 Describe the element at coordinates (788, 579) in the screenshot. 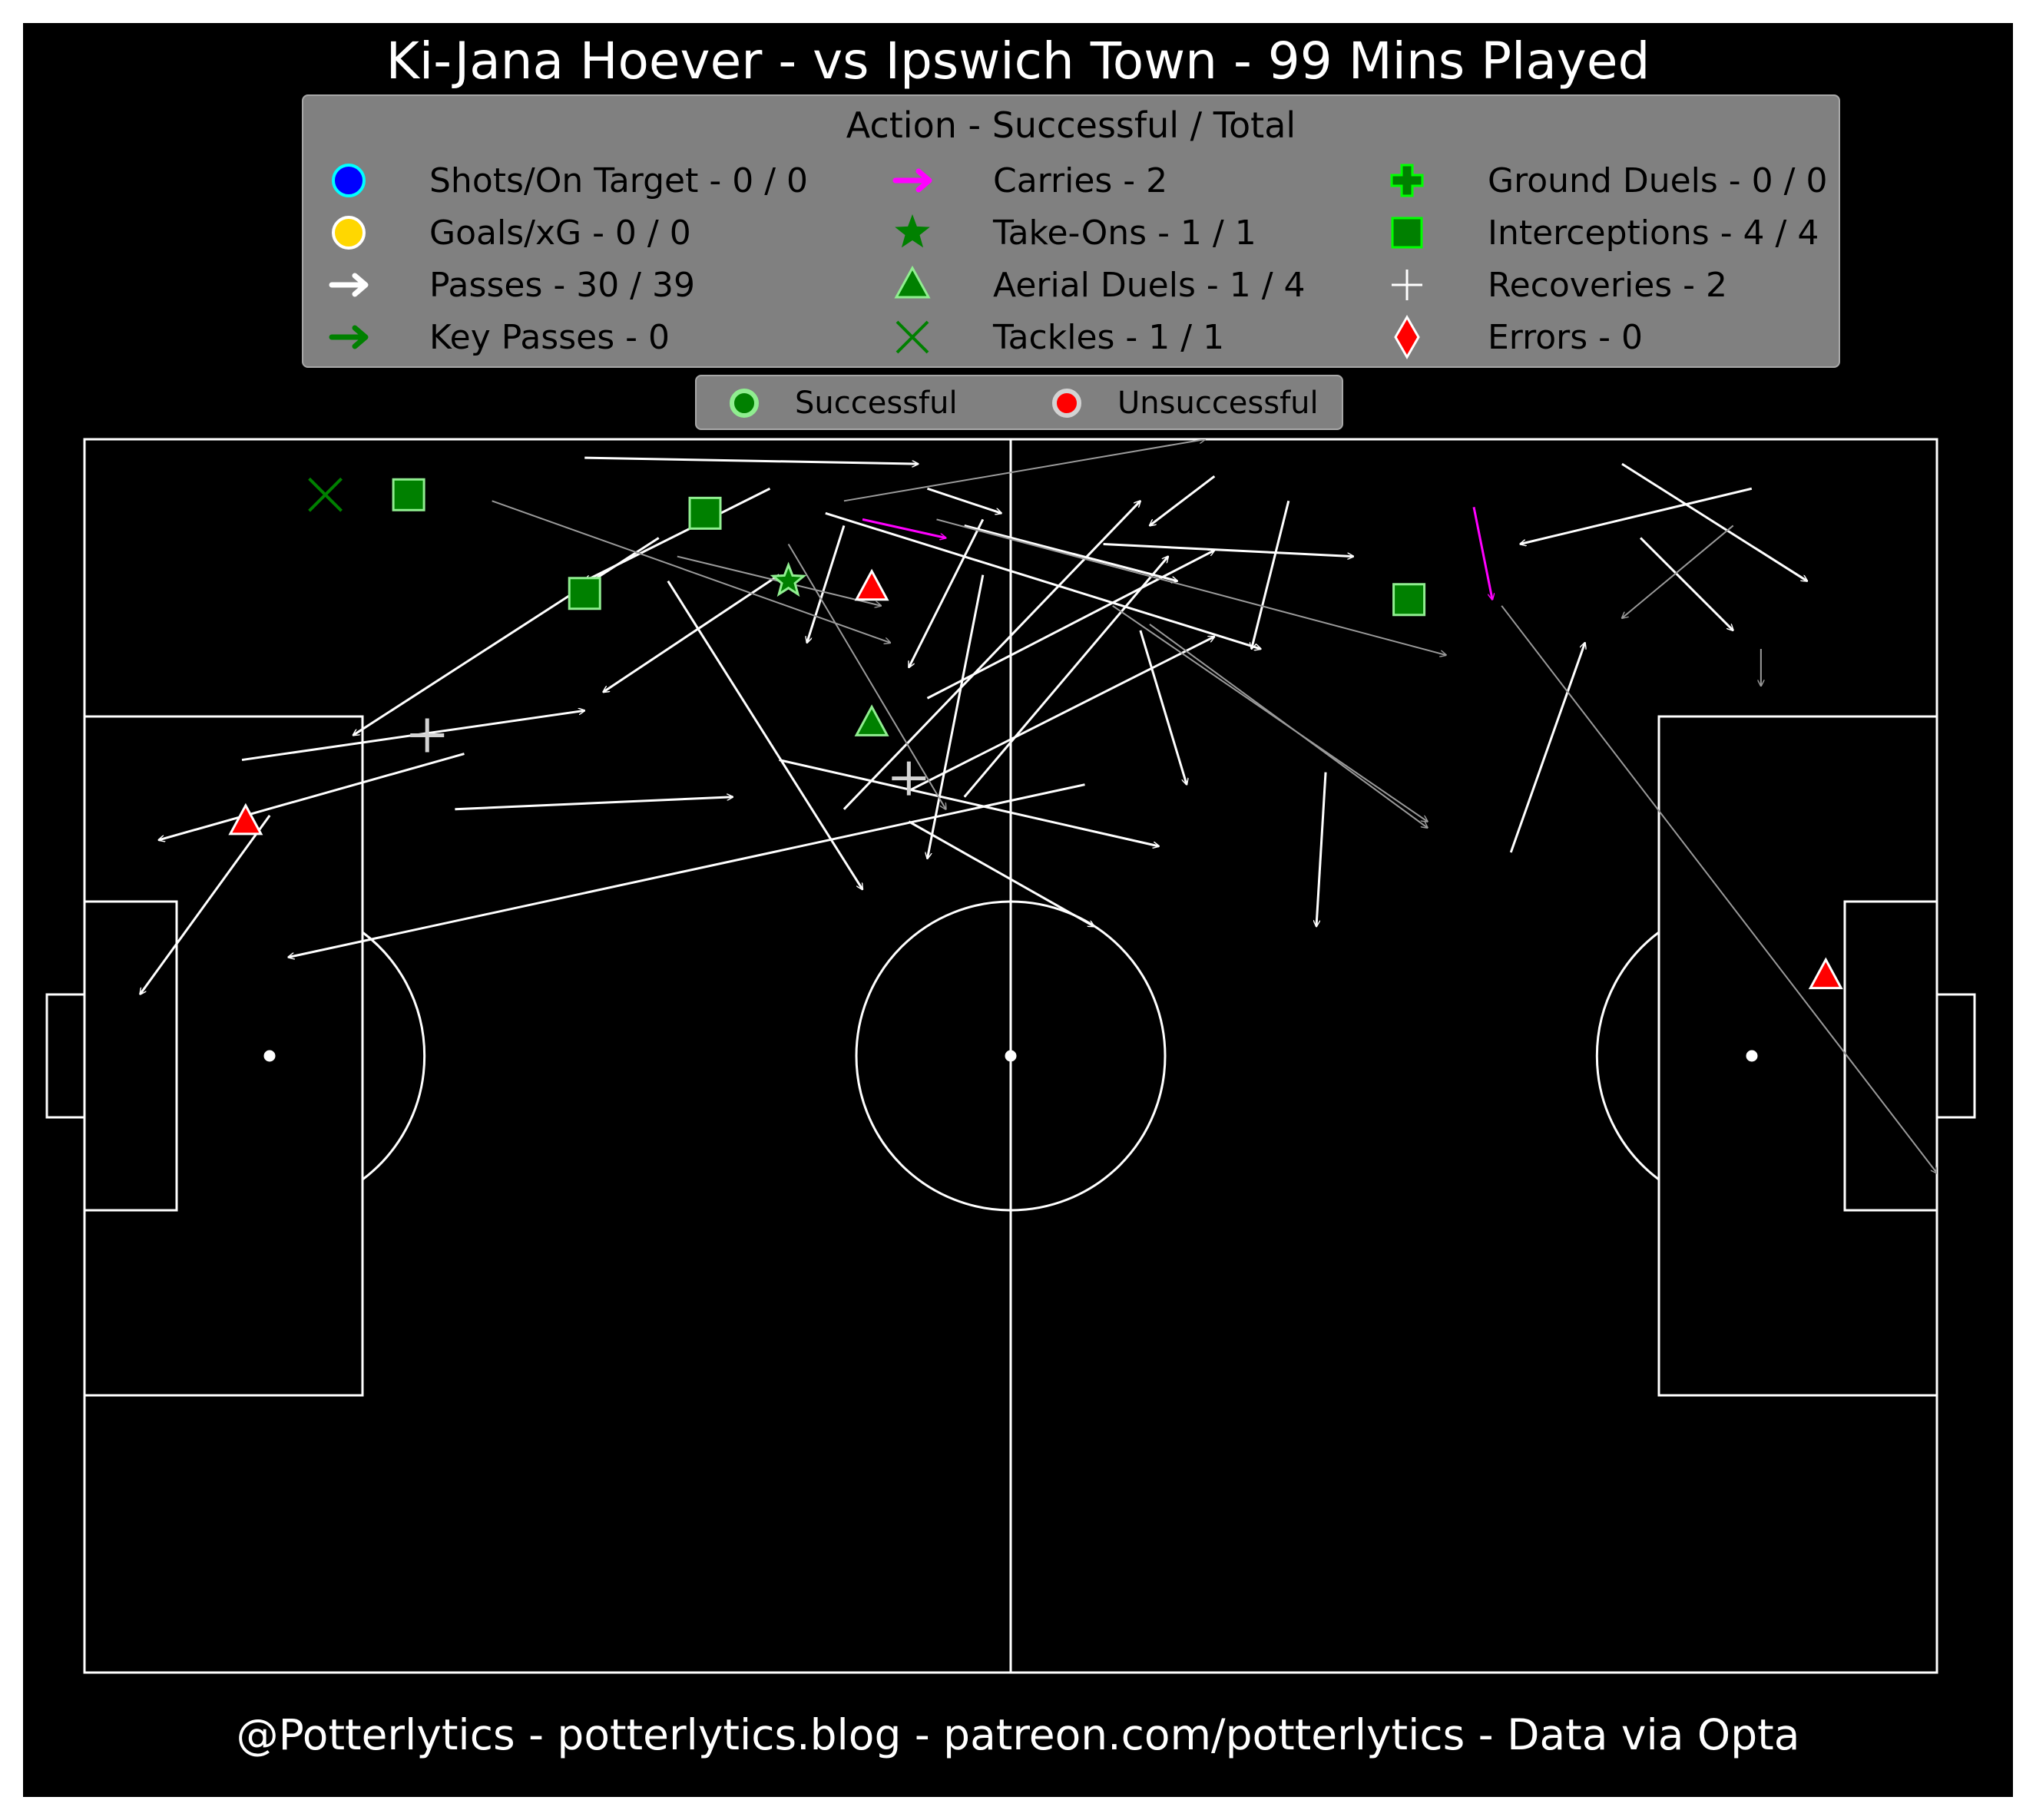

I see `take-on-marker` at that location.